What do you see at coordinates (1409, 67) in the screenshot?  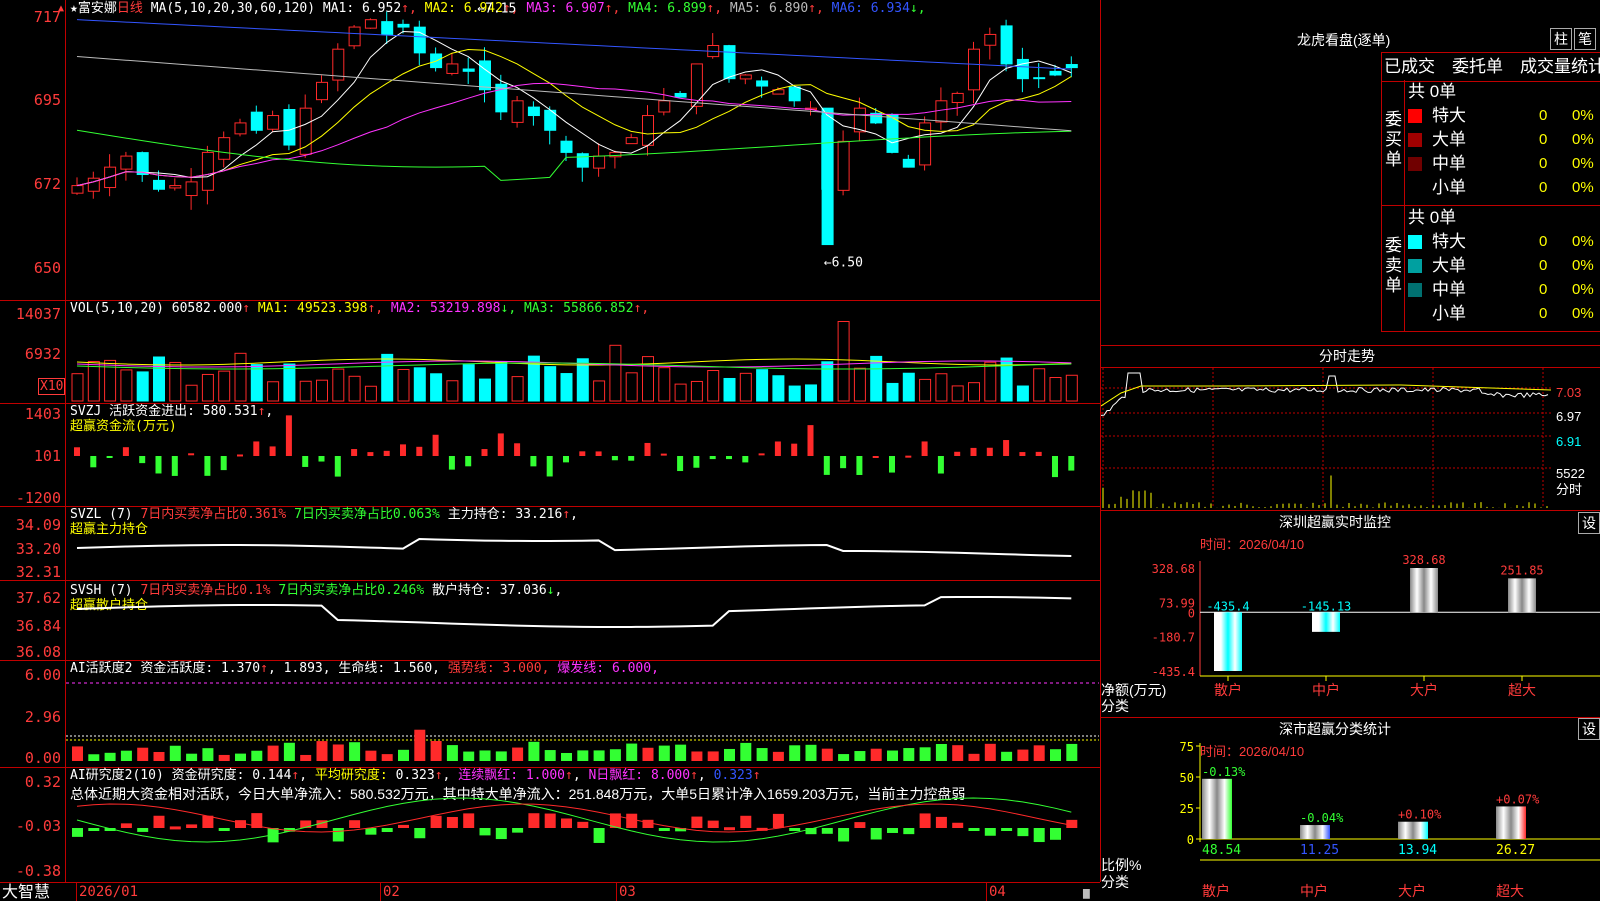 I see `tab-executed: 已成交` at bounding box center [1409, 67].